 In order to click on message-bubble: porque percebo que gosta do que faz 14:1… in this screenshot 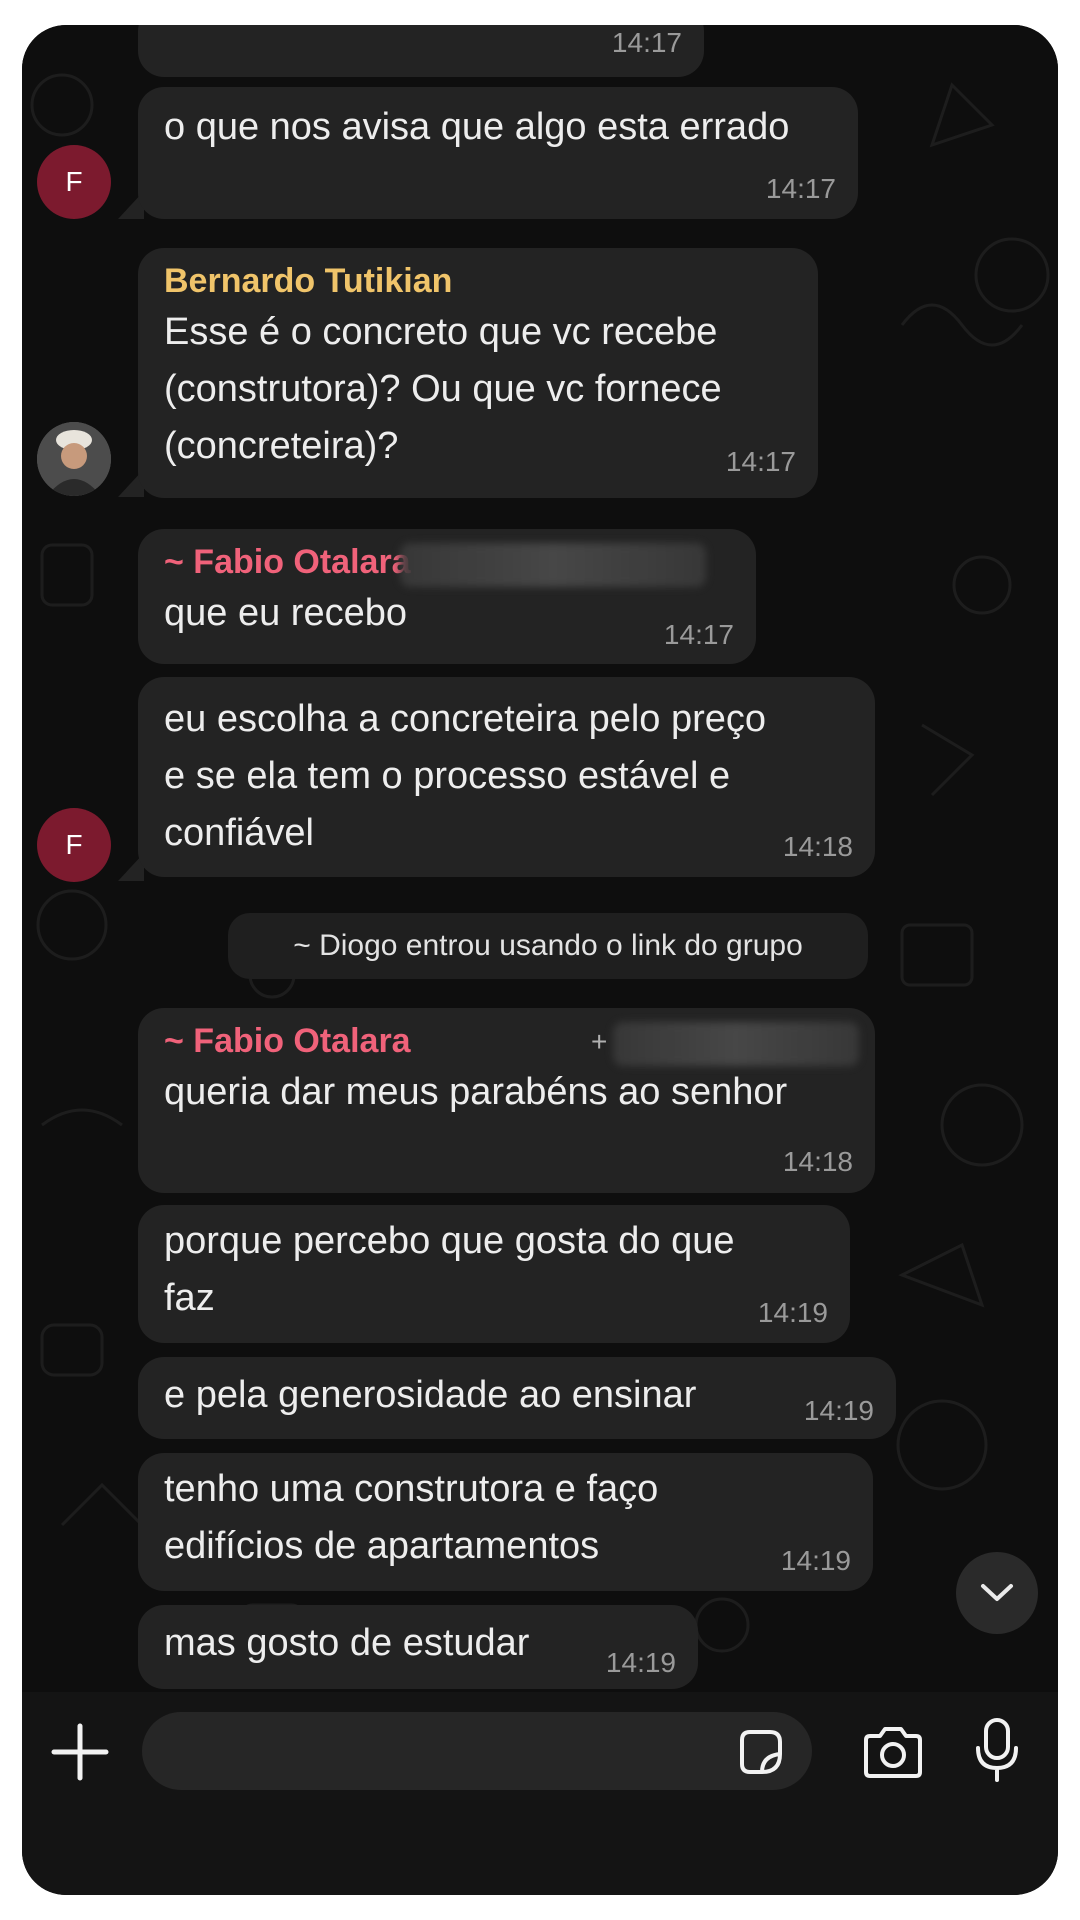, I will do `click(494, 1274)`.